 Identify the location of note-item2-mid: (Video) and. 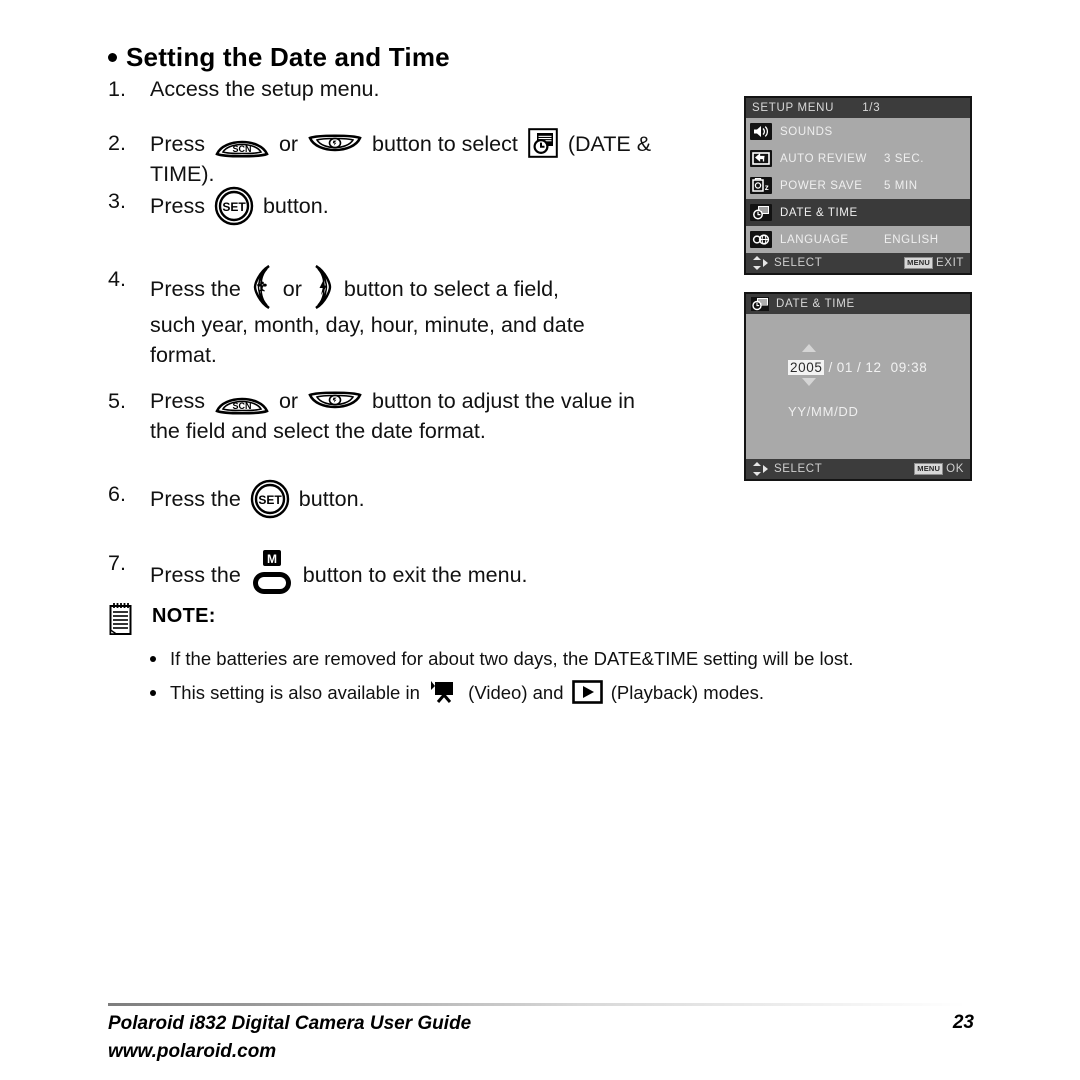
(516, 692).